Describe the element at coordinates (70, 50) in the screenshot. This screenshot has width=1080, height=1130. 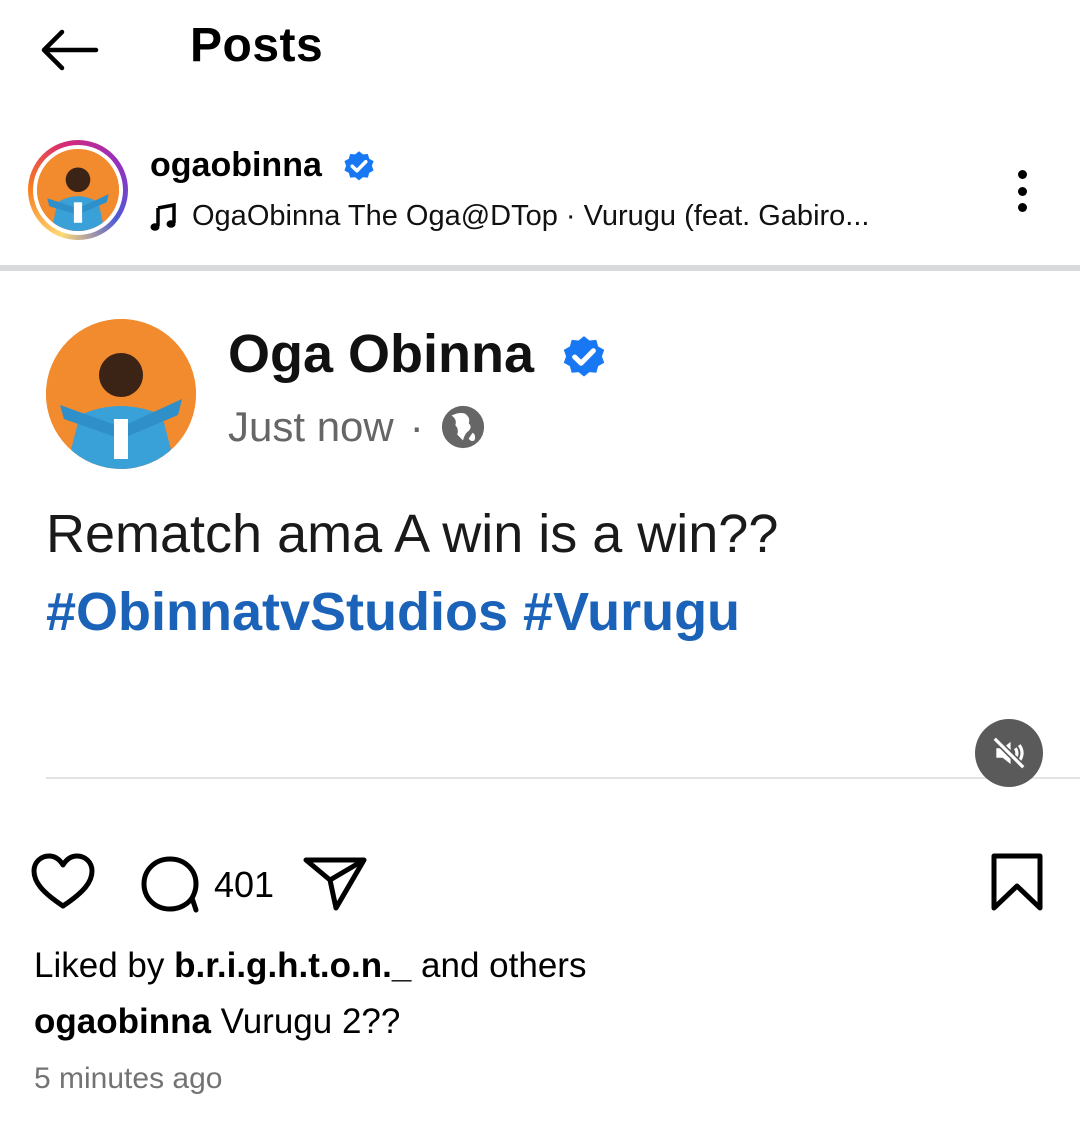
I see `arrow-left-icon` at that location.